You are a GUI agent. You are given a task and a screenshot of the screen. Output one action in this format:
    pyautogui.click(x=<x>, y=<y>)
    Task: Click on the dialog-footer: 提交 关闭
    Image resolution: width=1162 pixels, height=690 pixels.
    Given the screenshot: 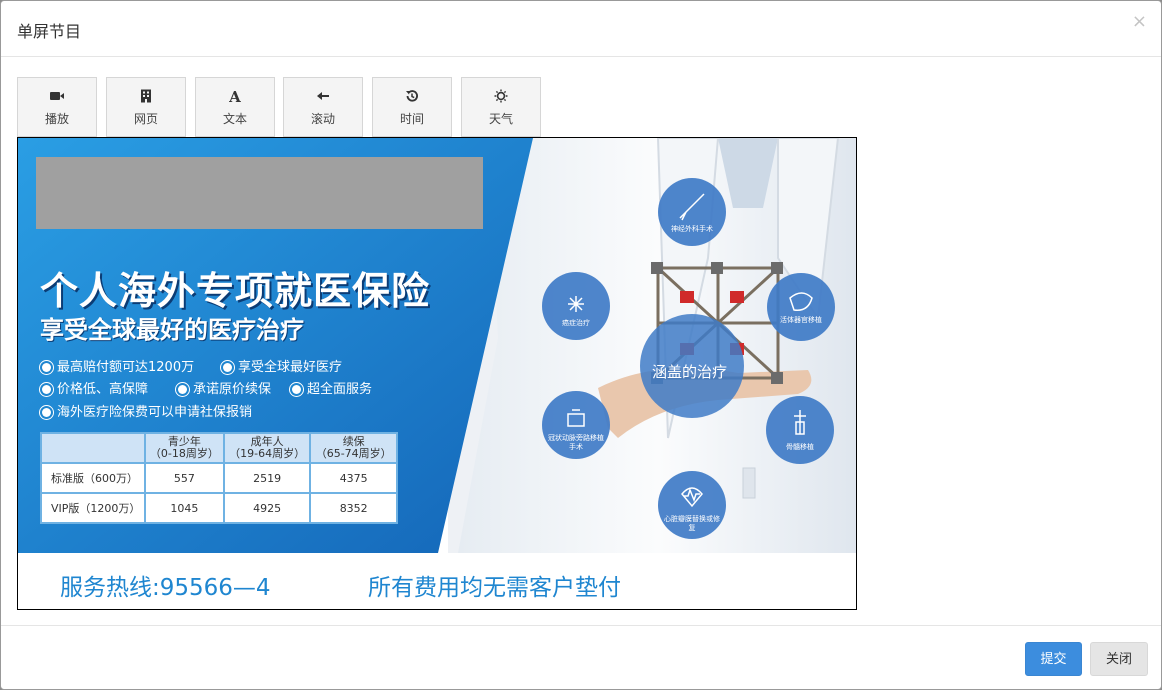 What is the action you would take?
    pyautogui.click(x=581, y=657)
    